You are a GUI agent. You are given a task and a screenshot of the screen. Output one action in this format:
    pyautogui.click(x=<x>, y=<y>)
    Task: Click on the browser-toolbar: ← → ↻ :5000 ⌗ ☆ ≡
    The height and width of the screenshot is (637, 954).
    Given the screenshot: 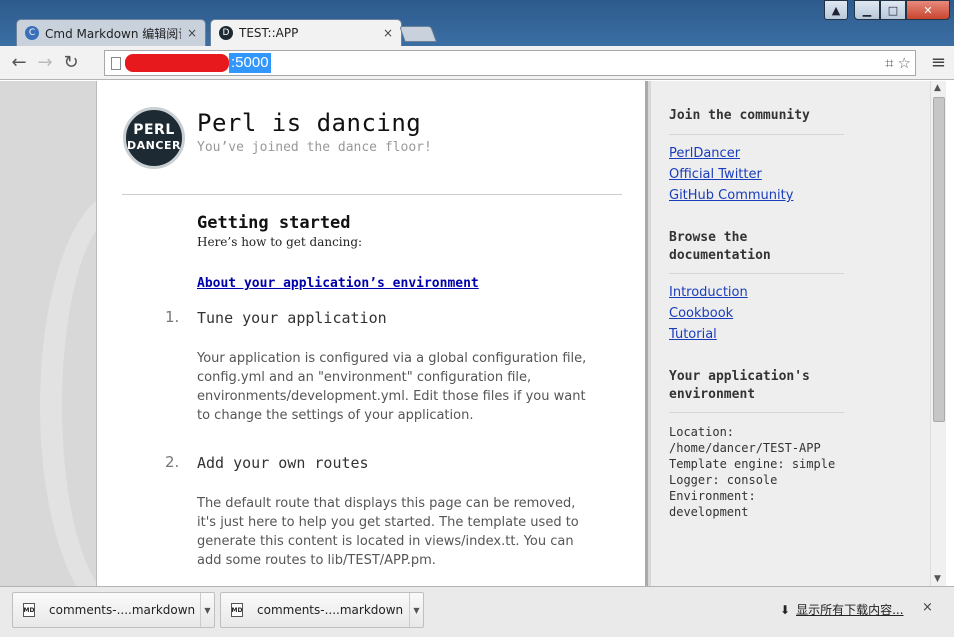 What is the action you would take?
    pyautogui.click(x=477, y=63)
    